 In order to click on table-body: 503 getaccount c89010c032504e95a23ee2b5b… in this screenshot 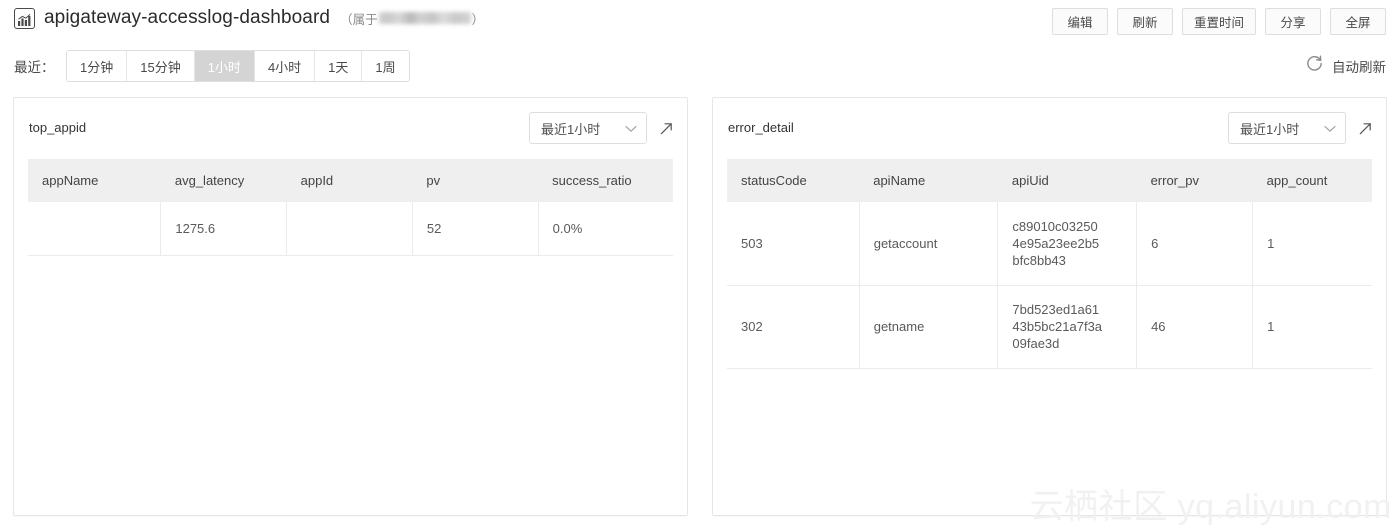, I will do `click(1049, 285)`.